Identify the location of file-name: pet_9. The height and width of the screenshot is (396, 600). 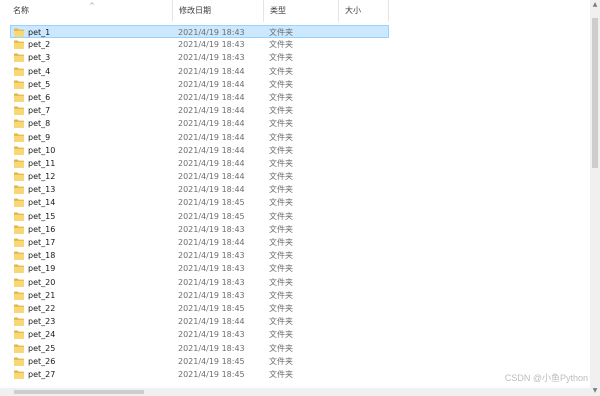
(39, 137).